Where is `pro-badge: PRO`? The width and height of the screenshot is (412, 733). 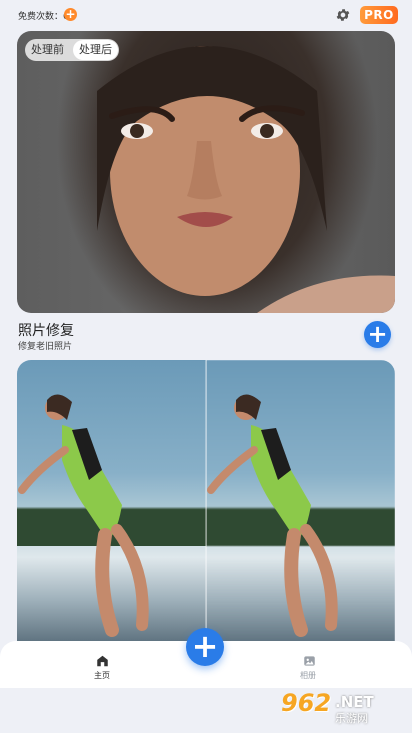
pro-badge: PRO is located at coordinates (379, 15).